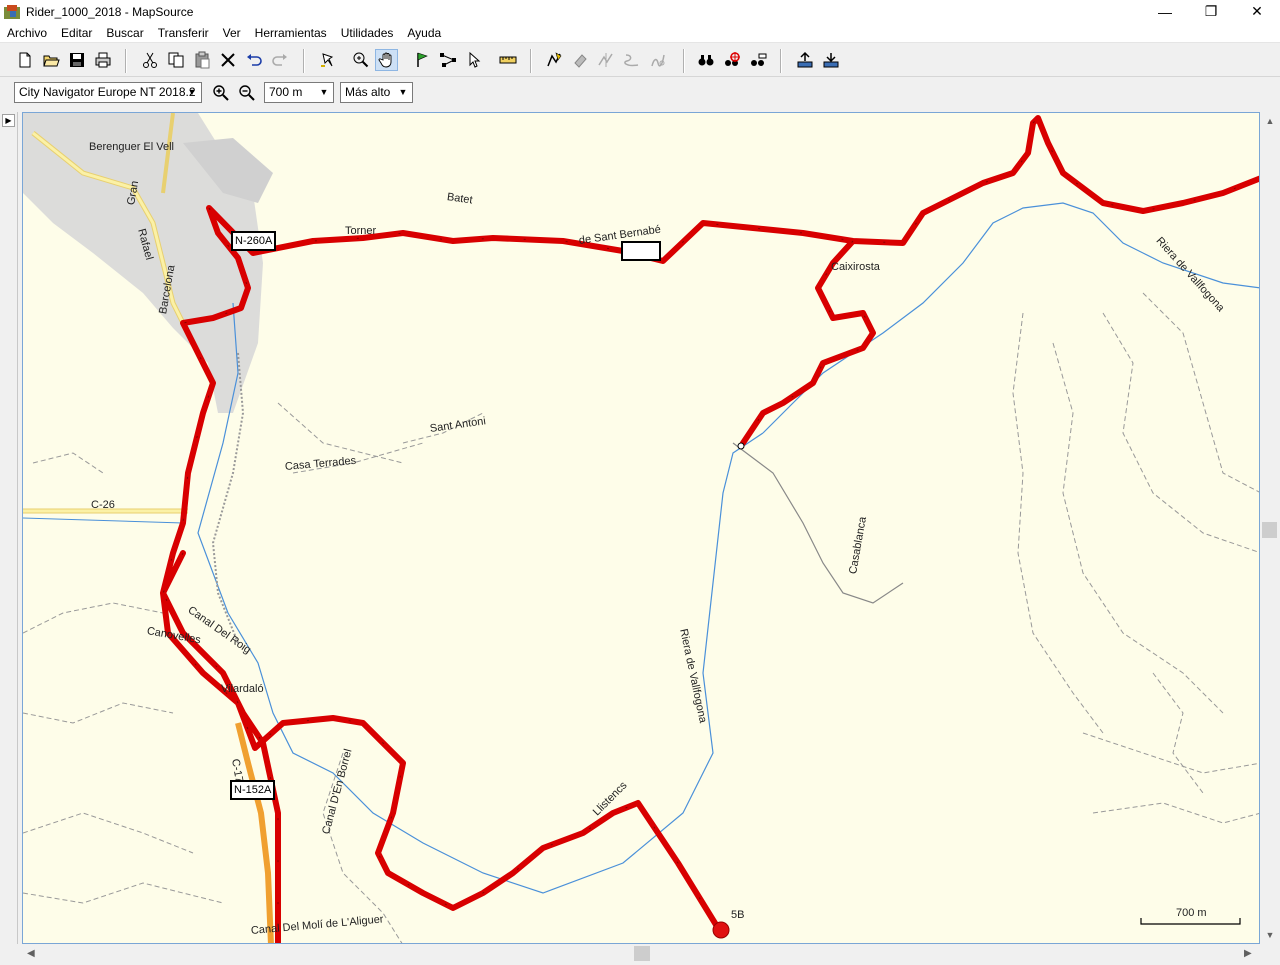 The image size is (1280, 965). What do you see at coordinates (855, 267) in the screenshot?
I see `place-label: Caixirosta` at bounding box center [855, 267].